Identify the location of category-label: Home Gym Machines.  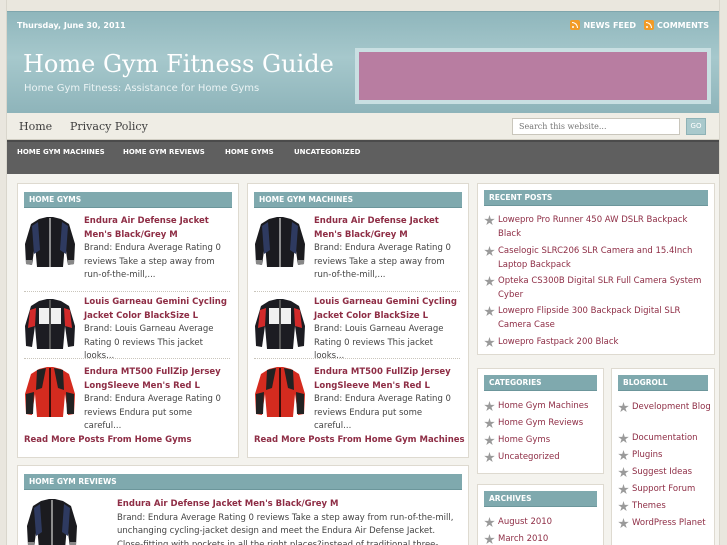
(543, 406).